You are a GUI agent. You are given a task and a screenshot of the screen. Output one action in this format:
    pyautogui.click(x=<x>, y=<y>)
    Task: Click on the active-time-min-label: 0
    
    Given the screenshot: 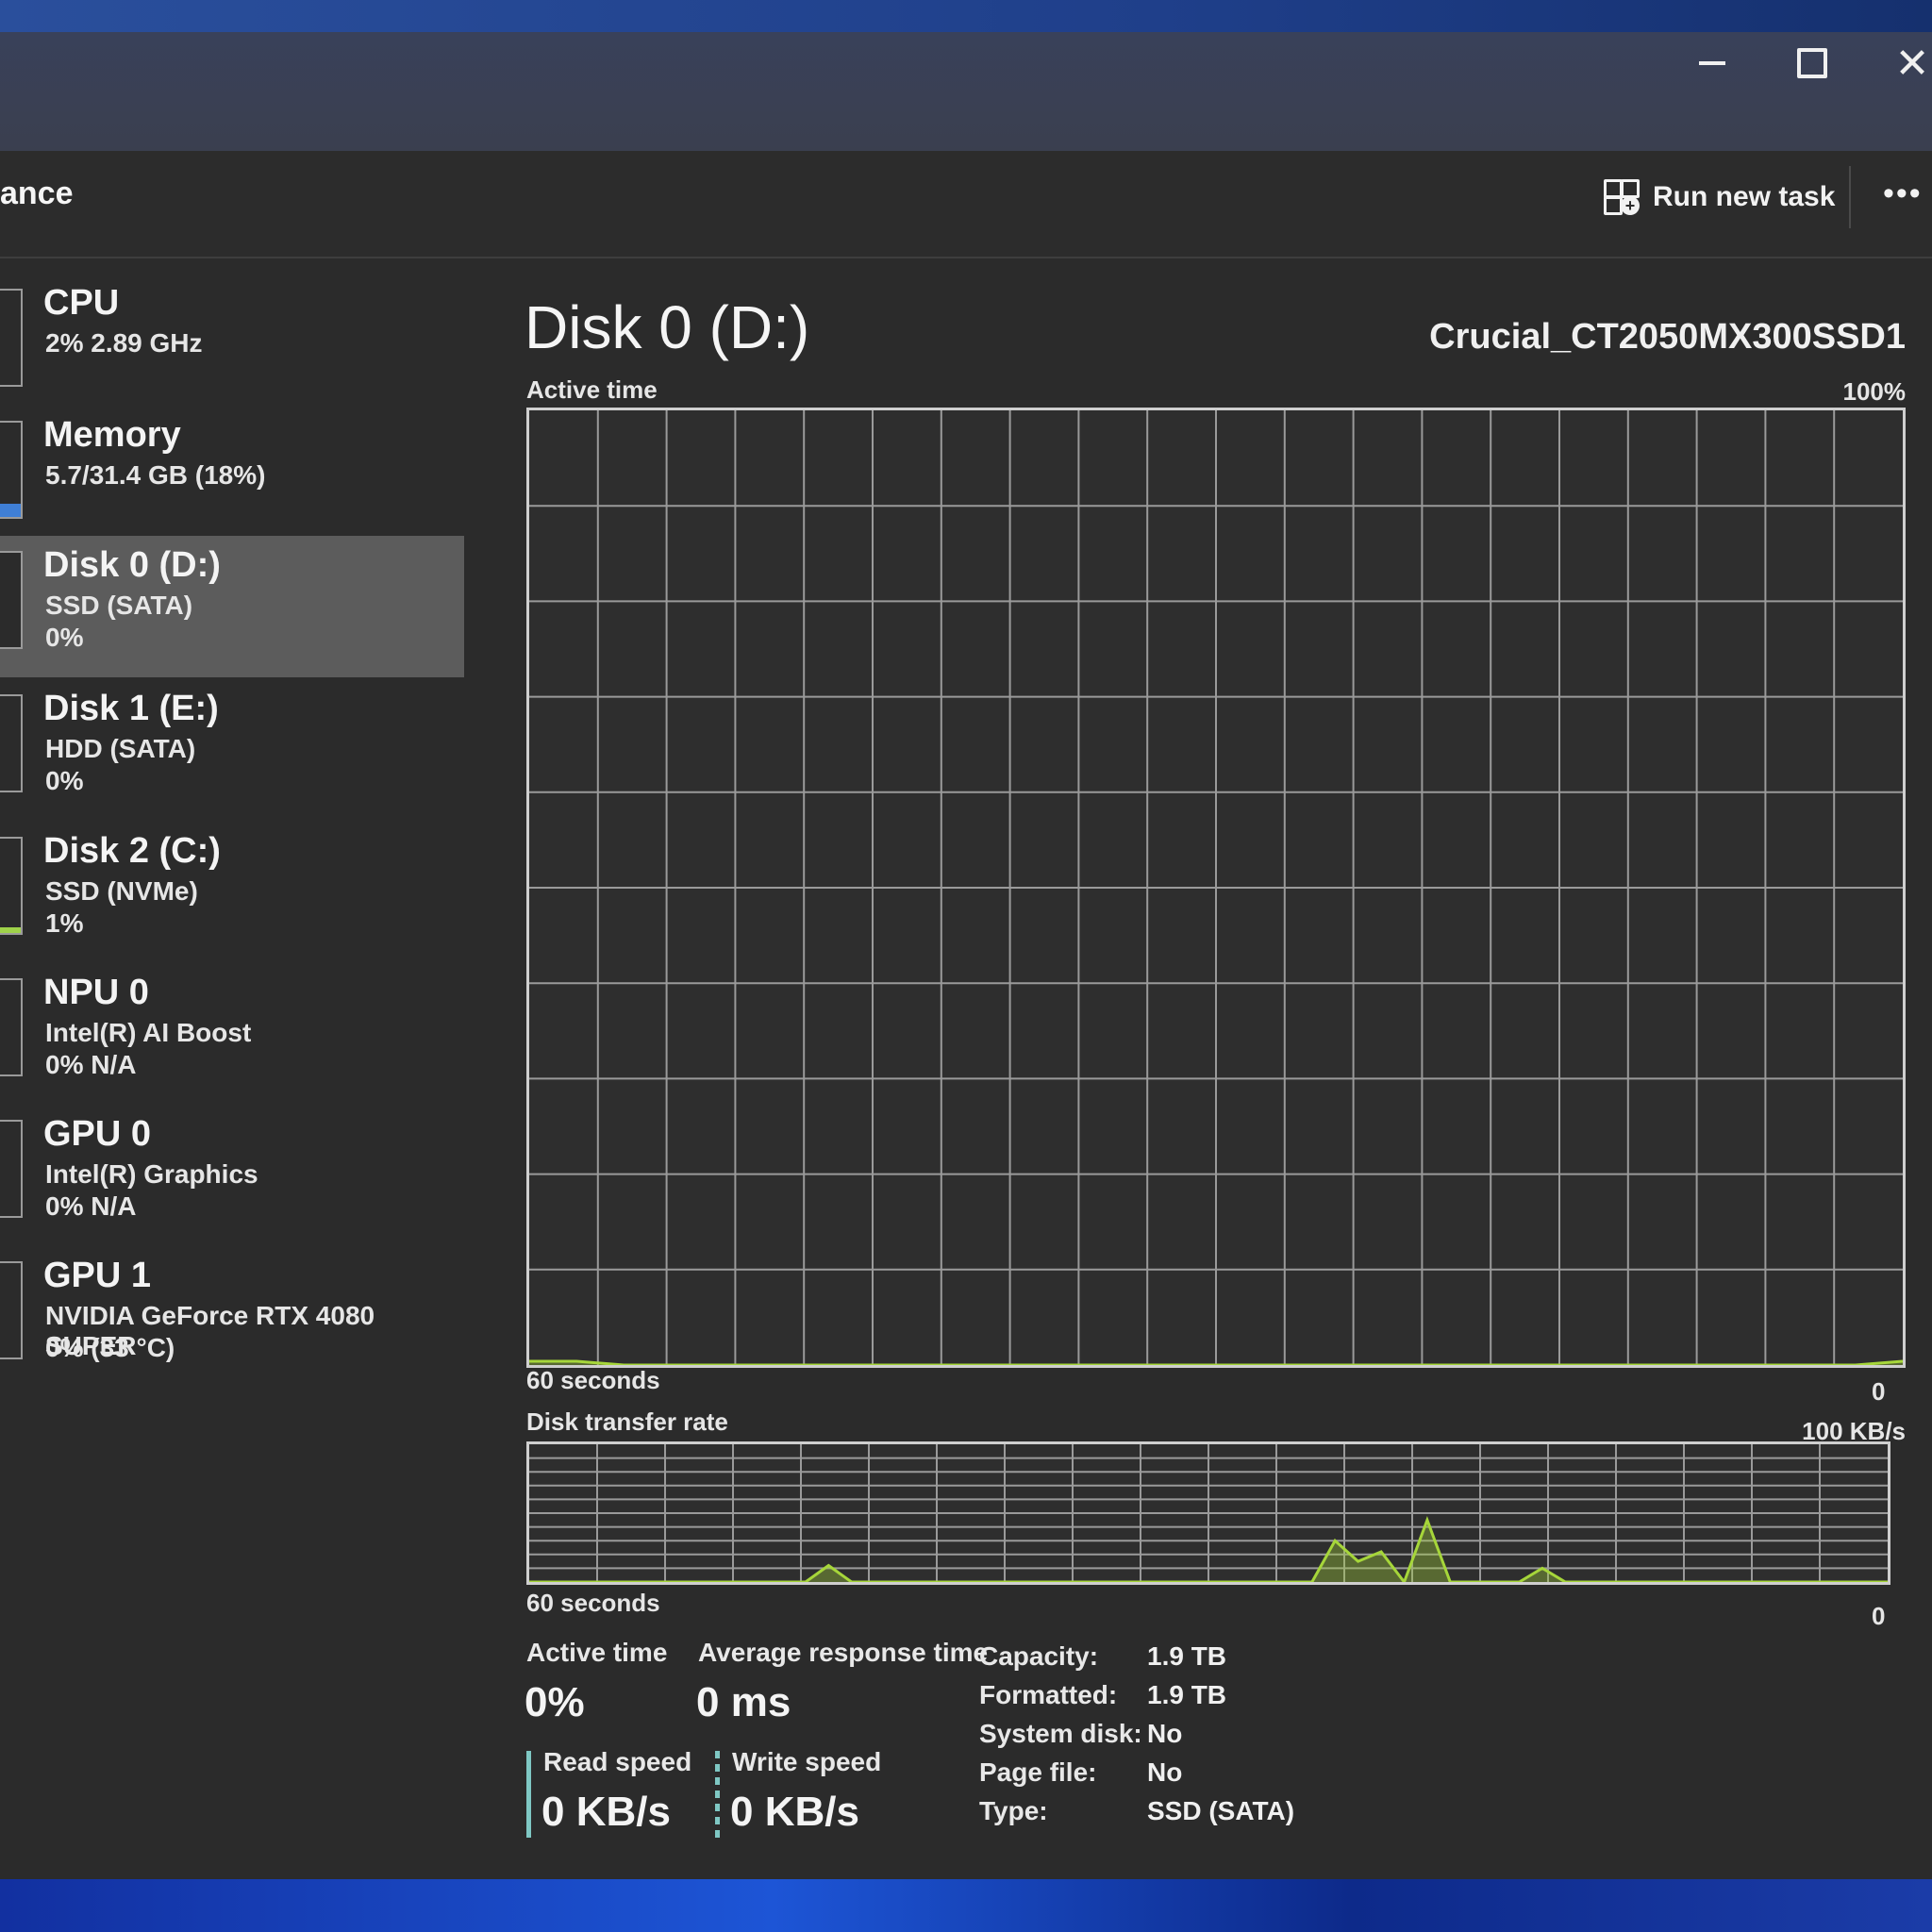 What is the action you would take?
    pyautogui.click(x=1879, y=1392)
    